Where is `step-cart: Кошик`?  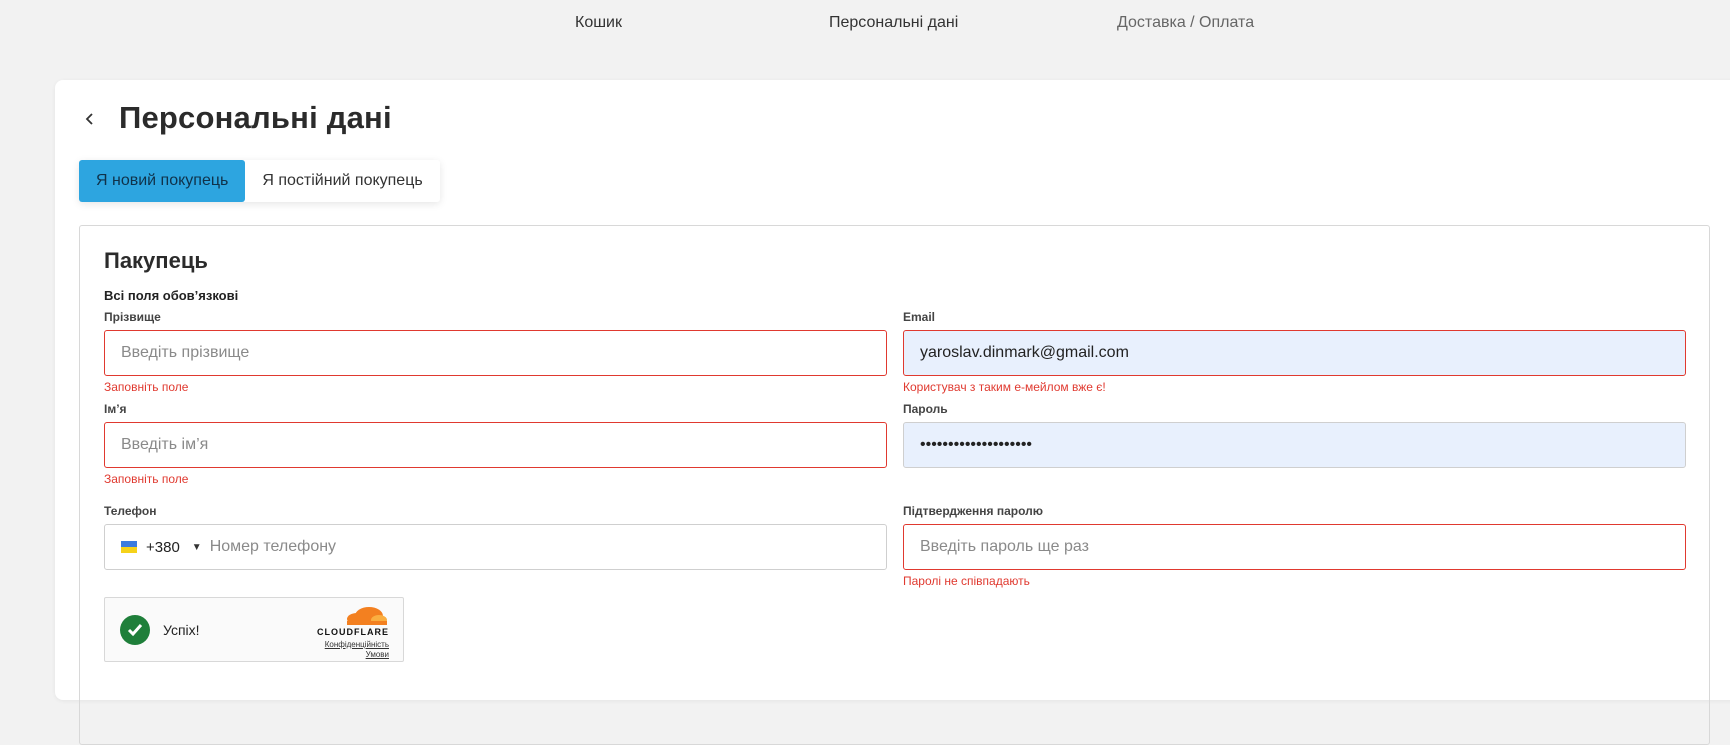
step-cart: Кошик is located at coordinates (598, 23).